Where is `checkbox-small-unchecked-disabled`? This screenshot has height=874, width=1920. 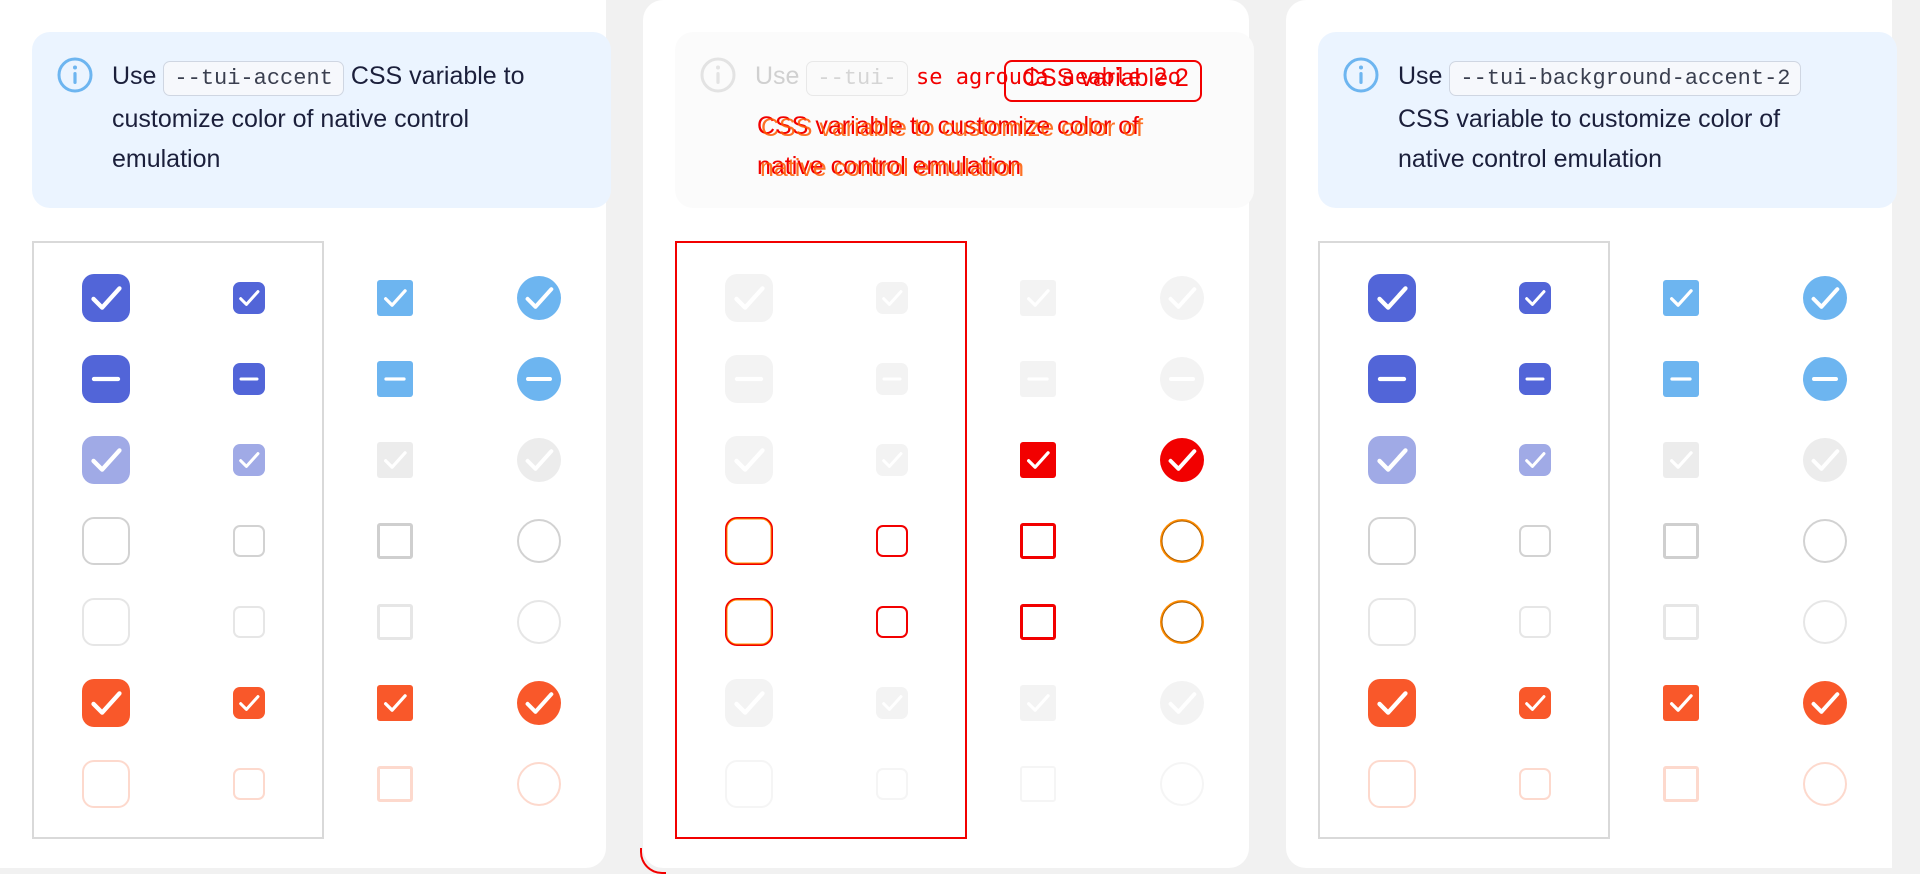
checkbox-small-unchecked-disabled is located at coordinates (249, 622).